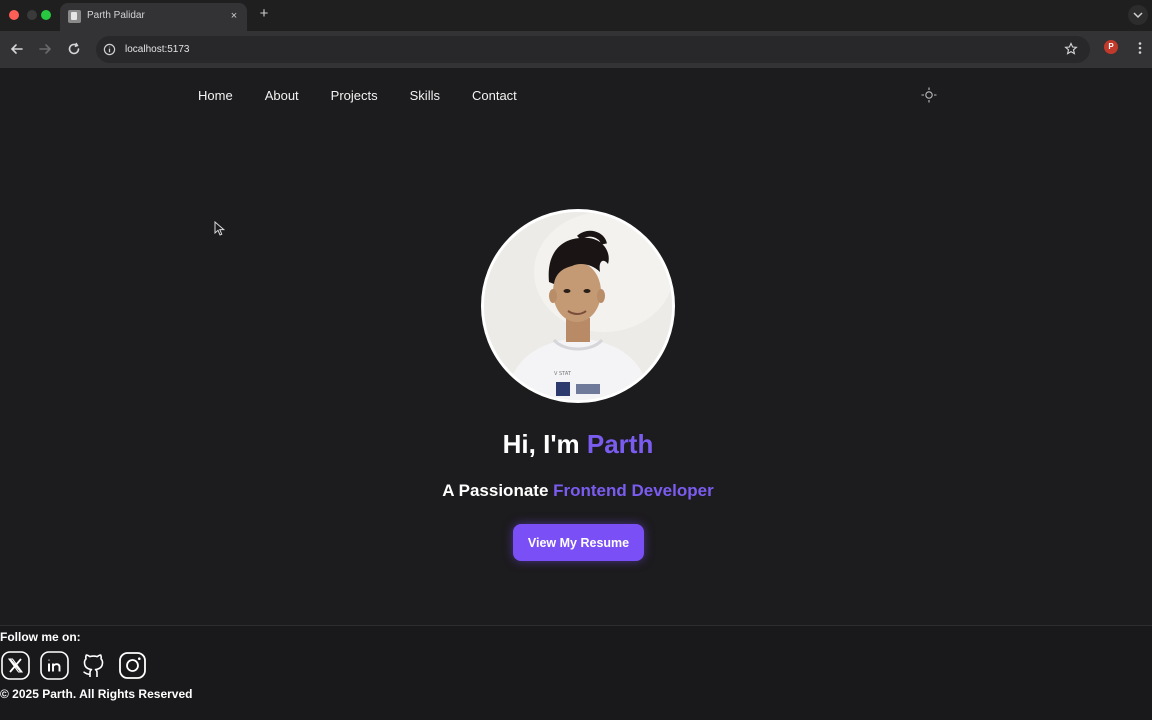 The width and height of the screenshot is (1152, 720). I want to click on browser-toolbar: localhost:5173, so click(576, 49).